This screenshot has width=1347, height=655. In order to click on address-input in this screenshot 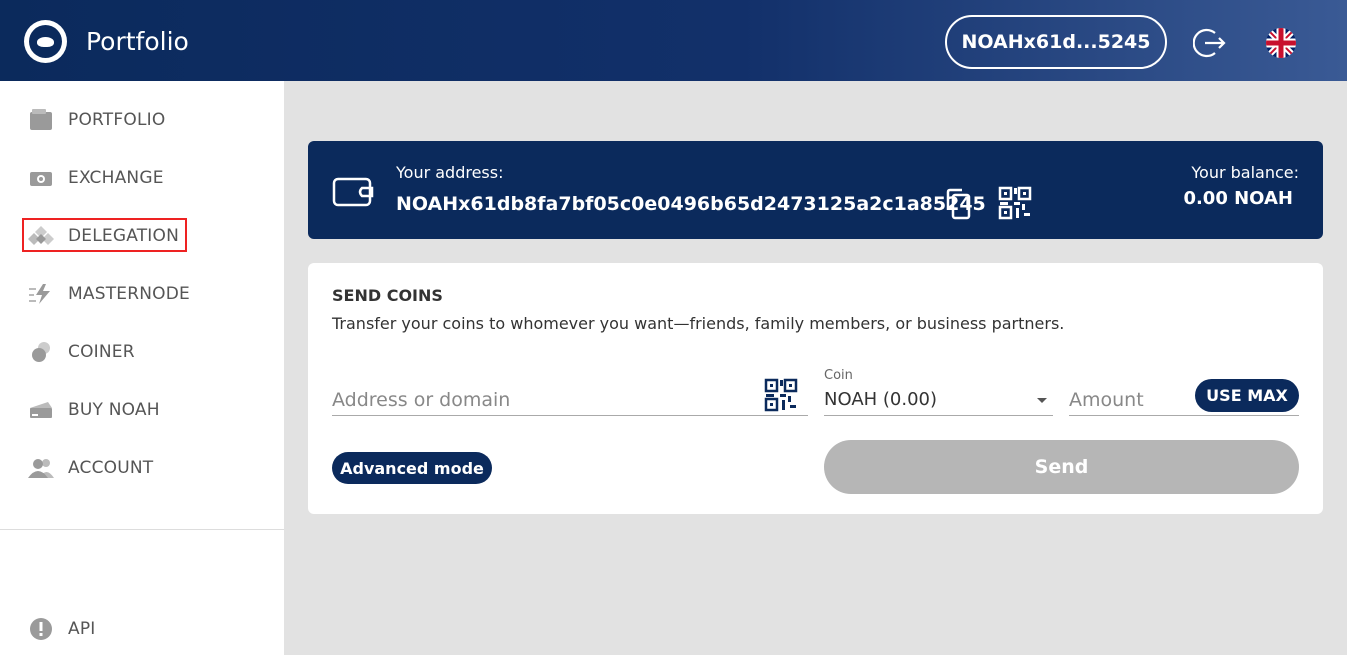, I will do `click(570, 394)`.